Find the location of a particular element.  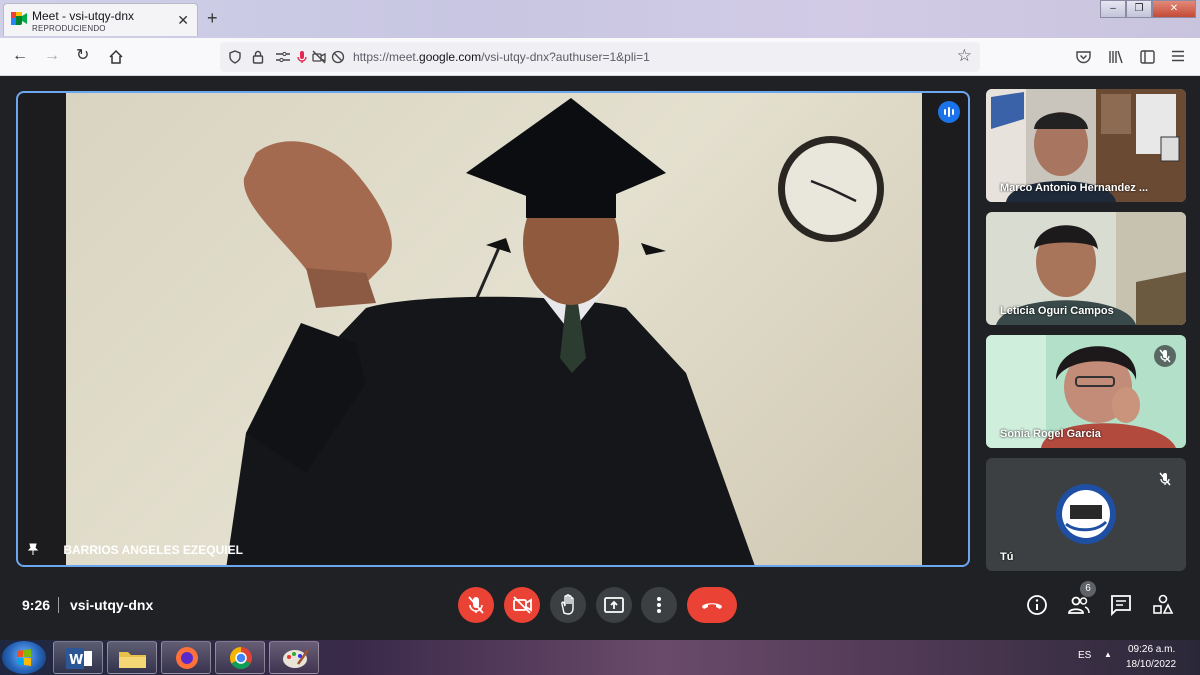

browser-tab: Meet - vsi-utqy-dnx REPRODUCIENDO ✕ is located at coordinates (100, 19).